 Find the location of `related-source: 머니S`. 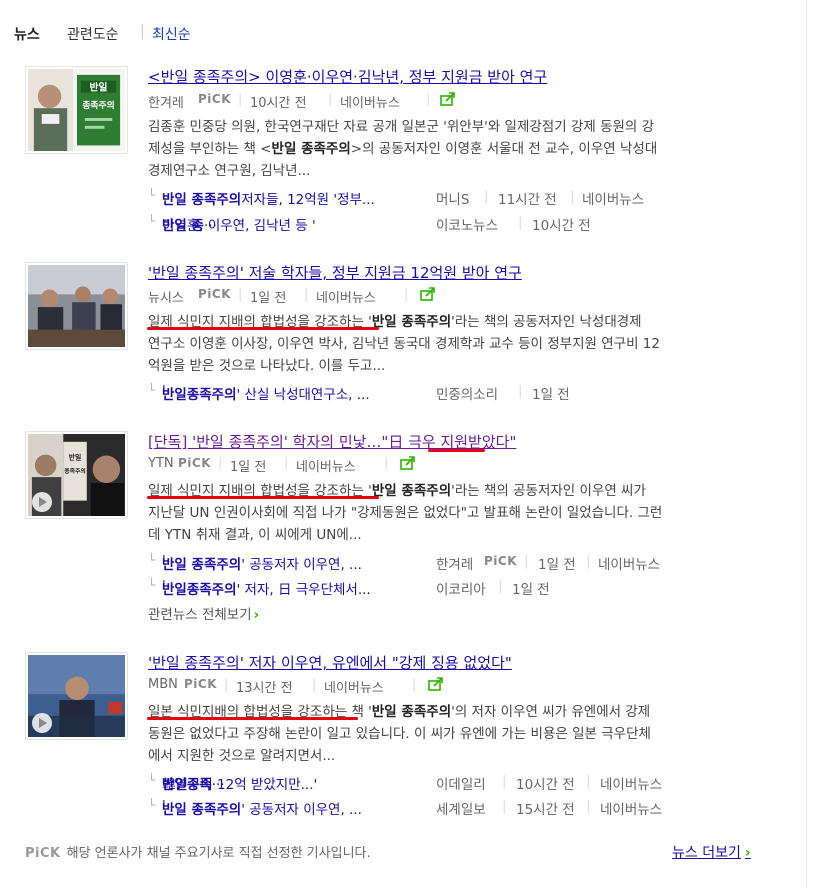

related-source: 머니S is located at coordinates (452, 198).